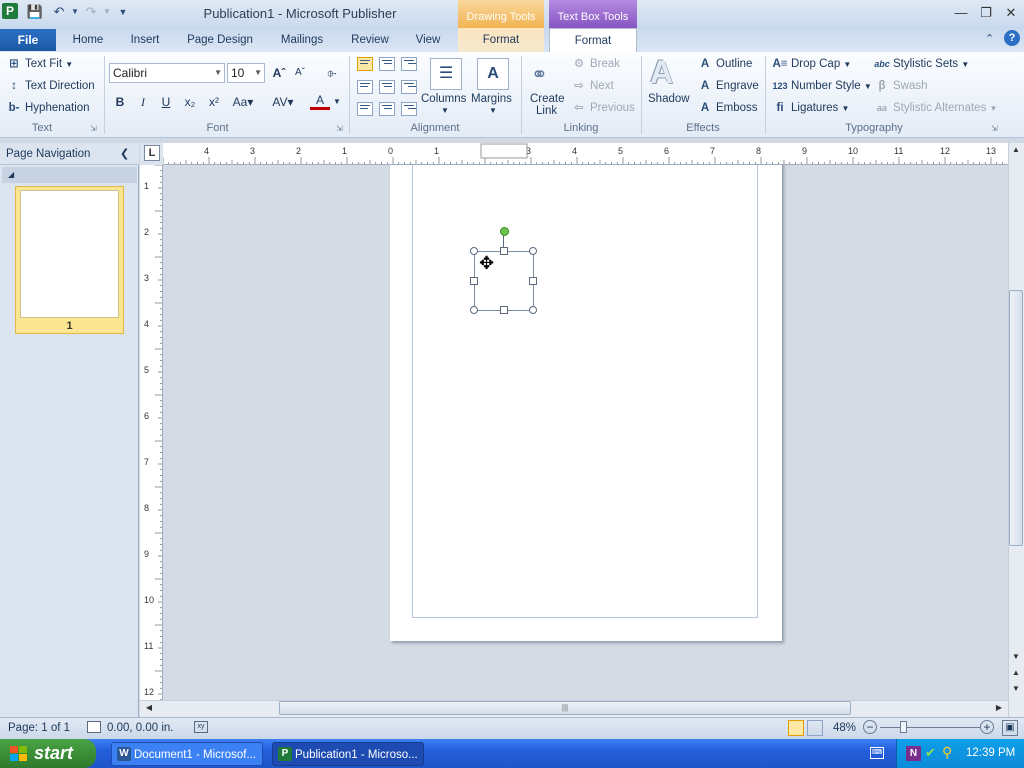 This screenshot has height=768, width=1024. Describe the element at coordinates (999, 707) in the screenshot. I see `scroll-right-icon: ▶` at that location.